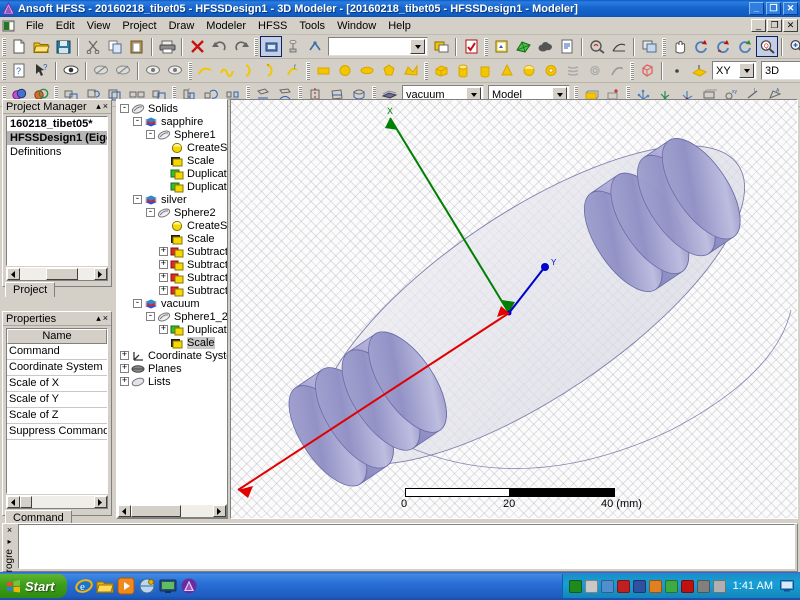 The image size is (800, 600). What do you see at coordinates (649, 46) in the screenshot?
I see `duplicate-window-button` at bounding box center [649, 46].